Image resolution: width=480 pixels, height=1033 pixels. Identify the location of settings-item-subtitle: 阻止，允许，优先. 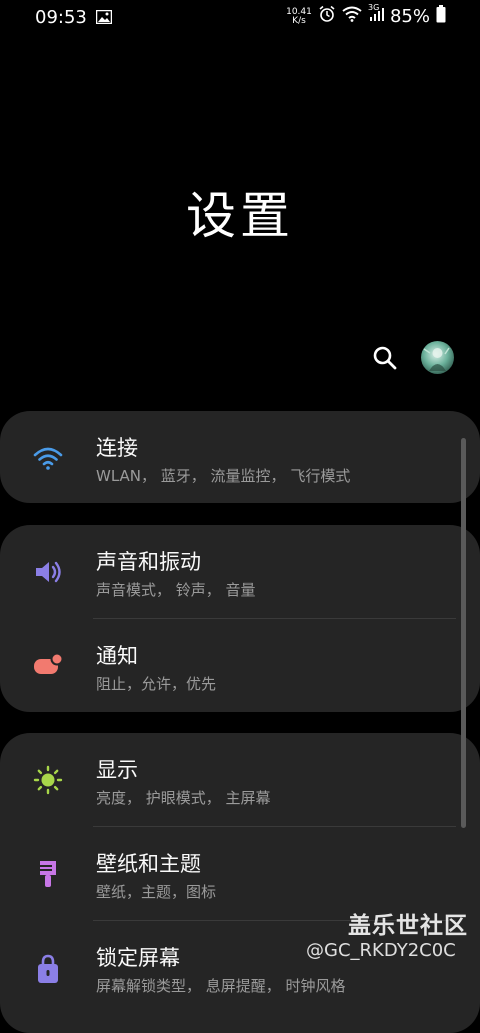
(156, 684).